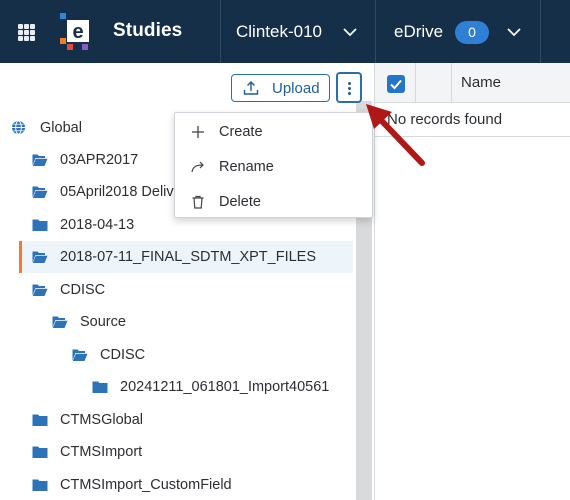  What do you see at coordinates (241, 132) in the screenshot?
I see `menu-item-label: Create` at bounding box center [241, 132].